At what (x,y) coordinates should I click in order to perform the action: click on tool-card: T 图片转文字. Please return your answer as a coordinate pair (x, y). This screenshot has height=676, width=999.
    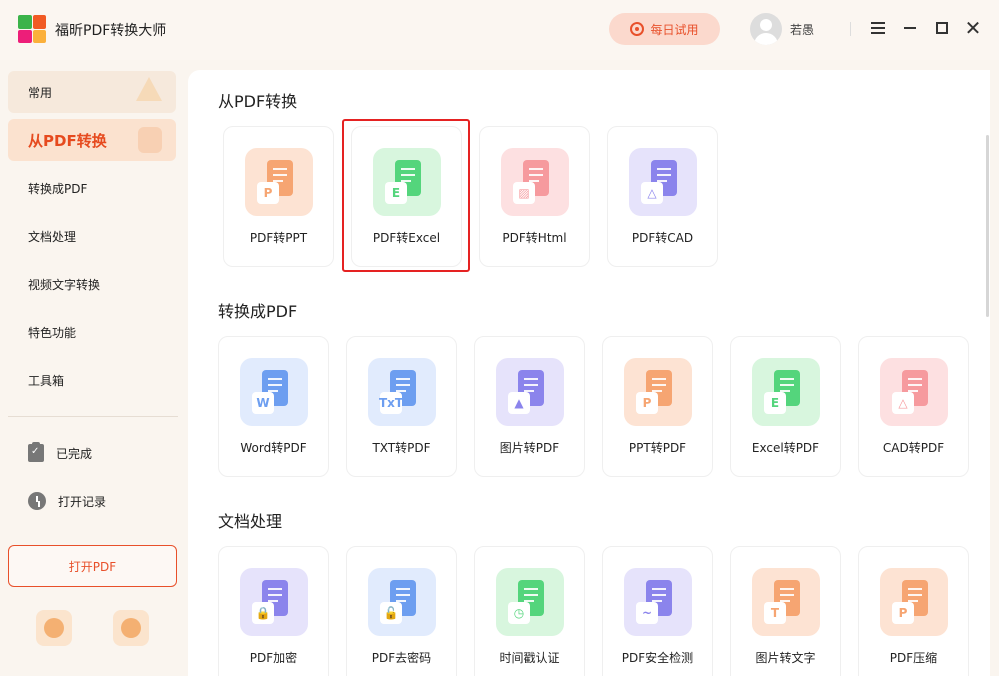
    Looking at the image, I should click on (785, 611).